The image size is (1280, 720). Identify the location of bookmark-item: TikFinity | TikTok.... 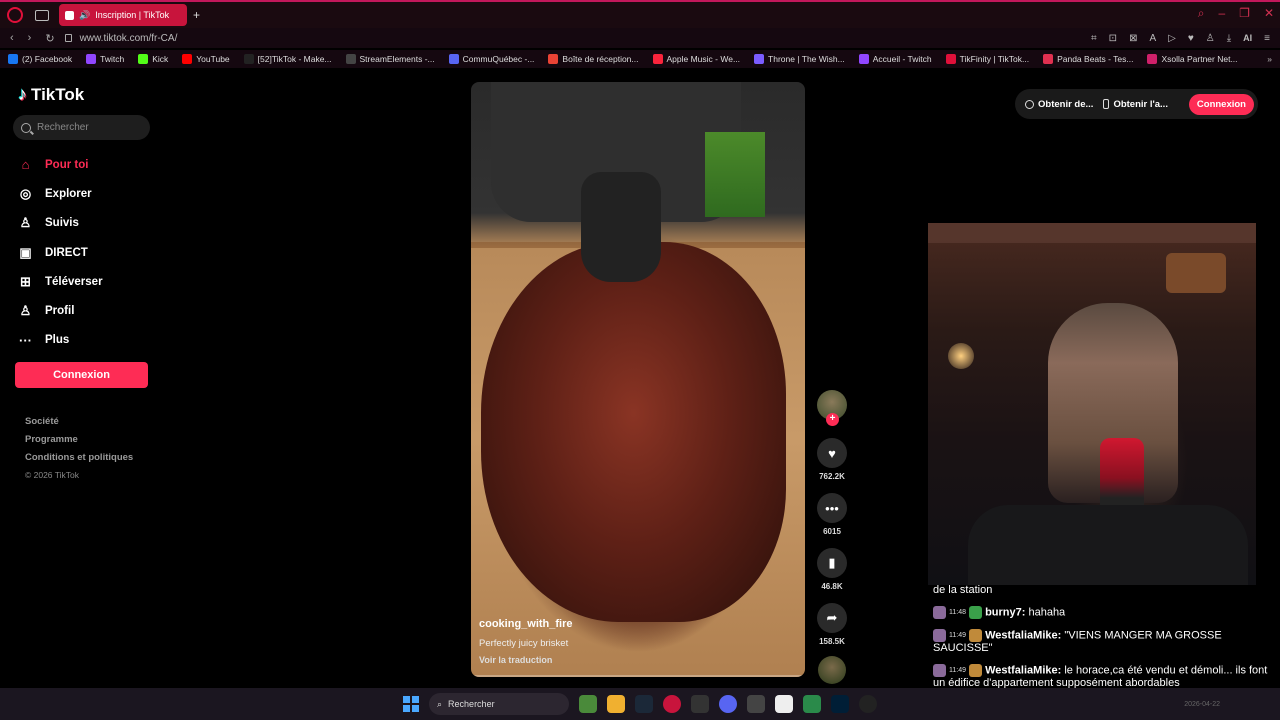
(987, 59).